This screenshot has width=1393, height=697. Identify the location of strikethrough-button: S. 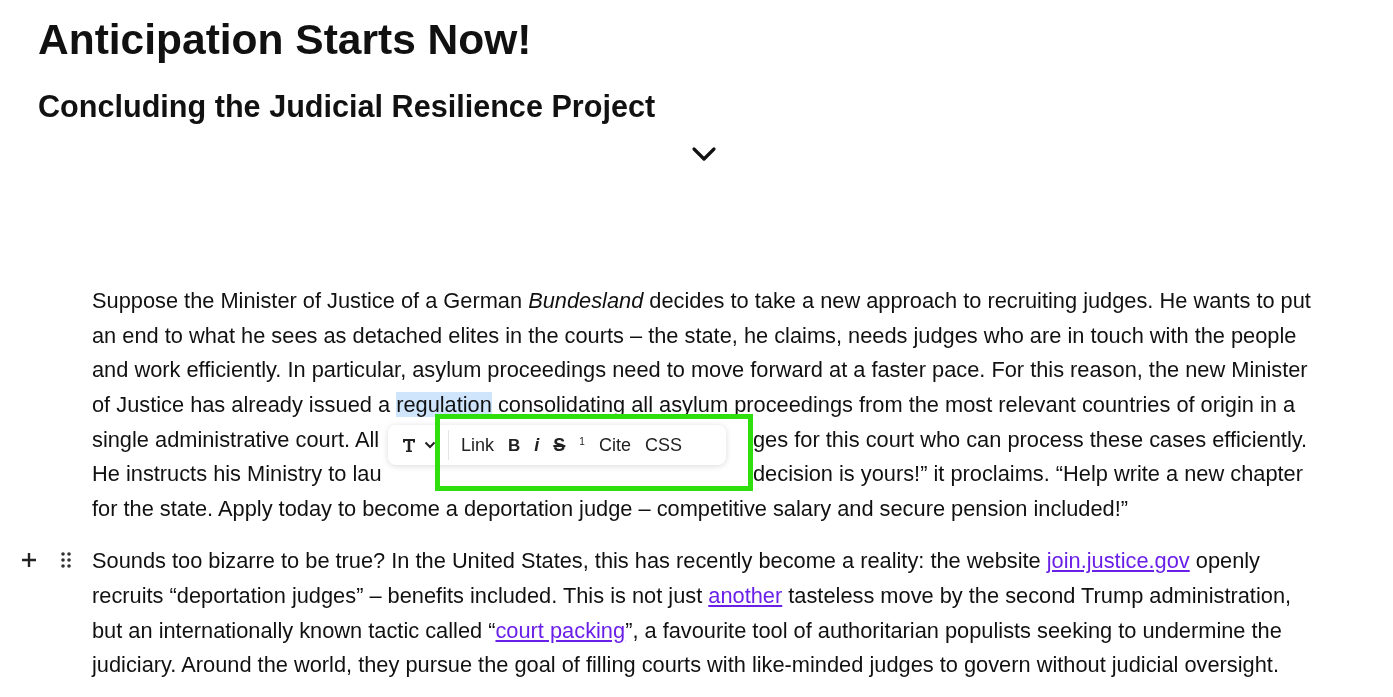
(559, 445).